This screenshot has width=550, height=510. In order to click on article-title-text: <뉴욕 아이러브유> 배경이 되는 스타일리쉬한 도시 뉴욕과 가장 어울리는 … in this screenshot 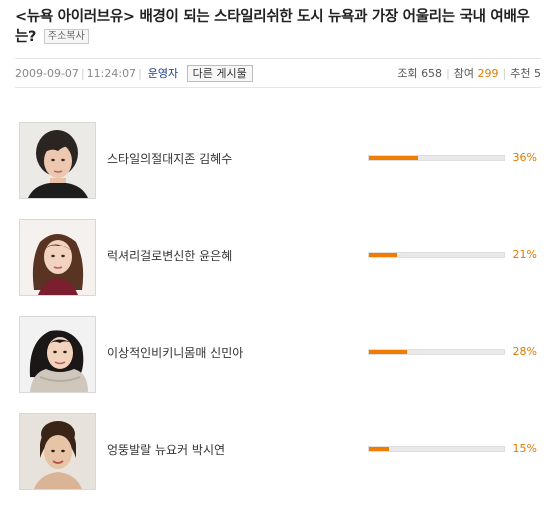, I will do `click(272, 27)`.